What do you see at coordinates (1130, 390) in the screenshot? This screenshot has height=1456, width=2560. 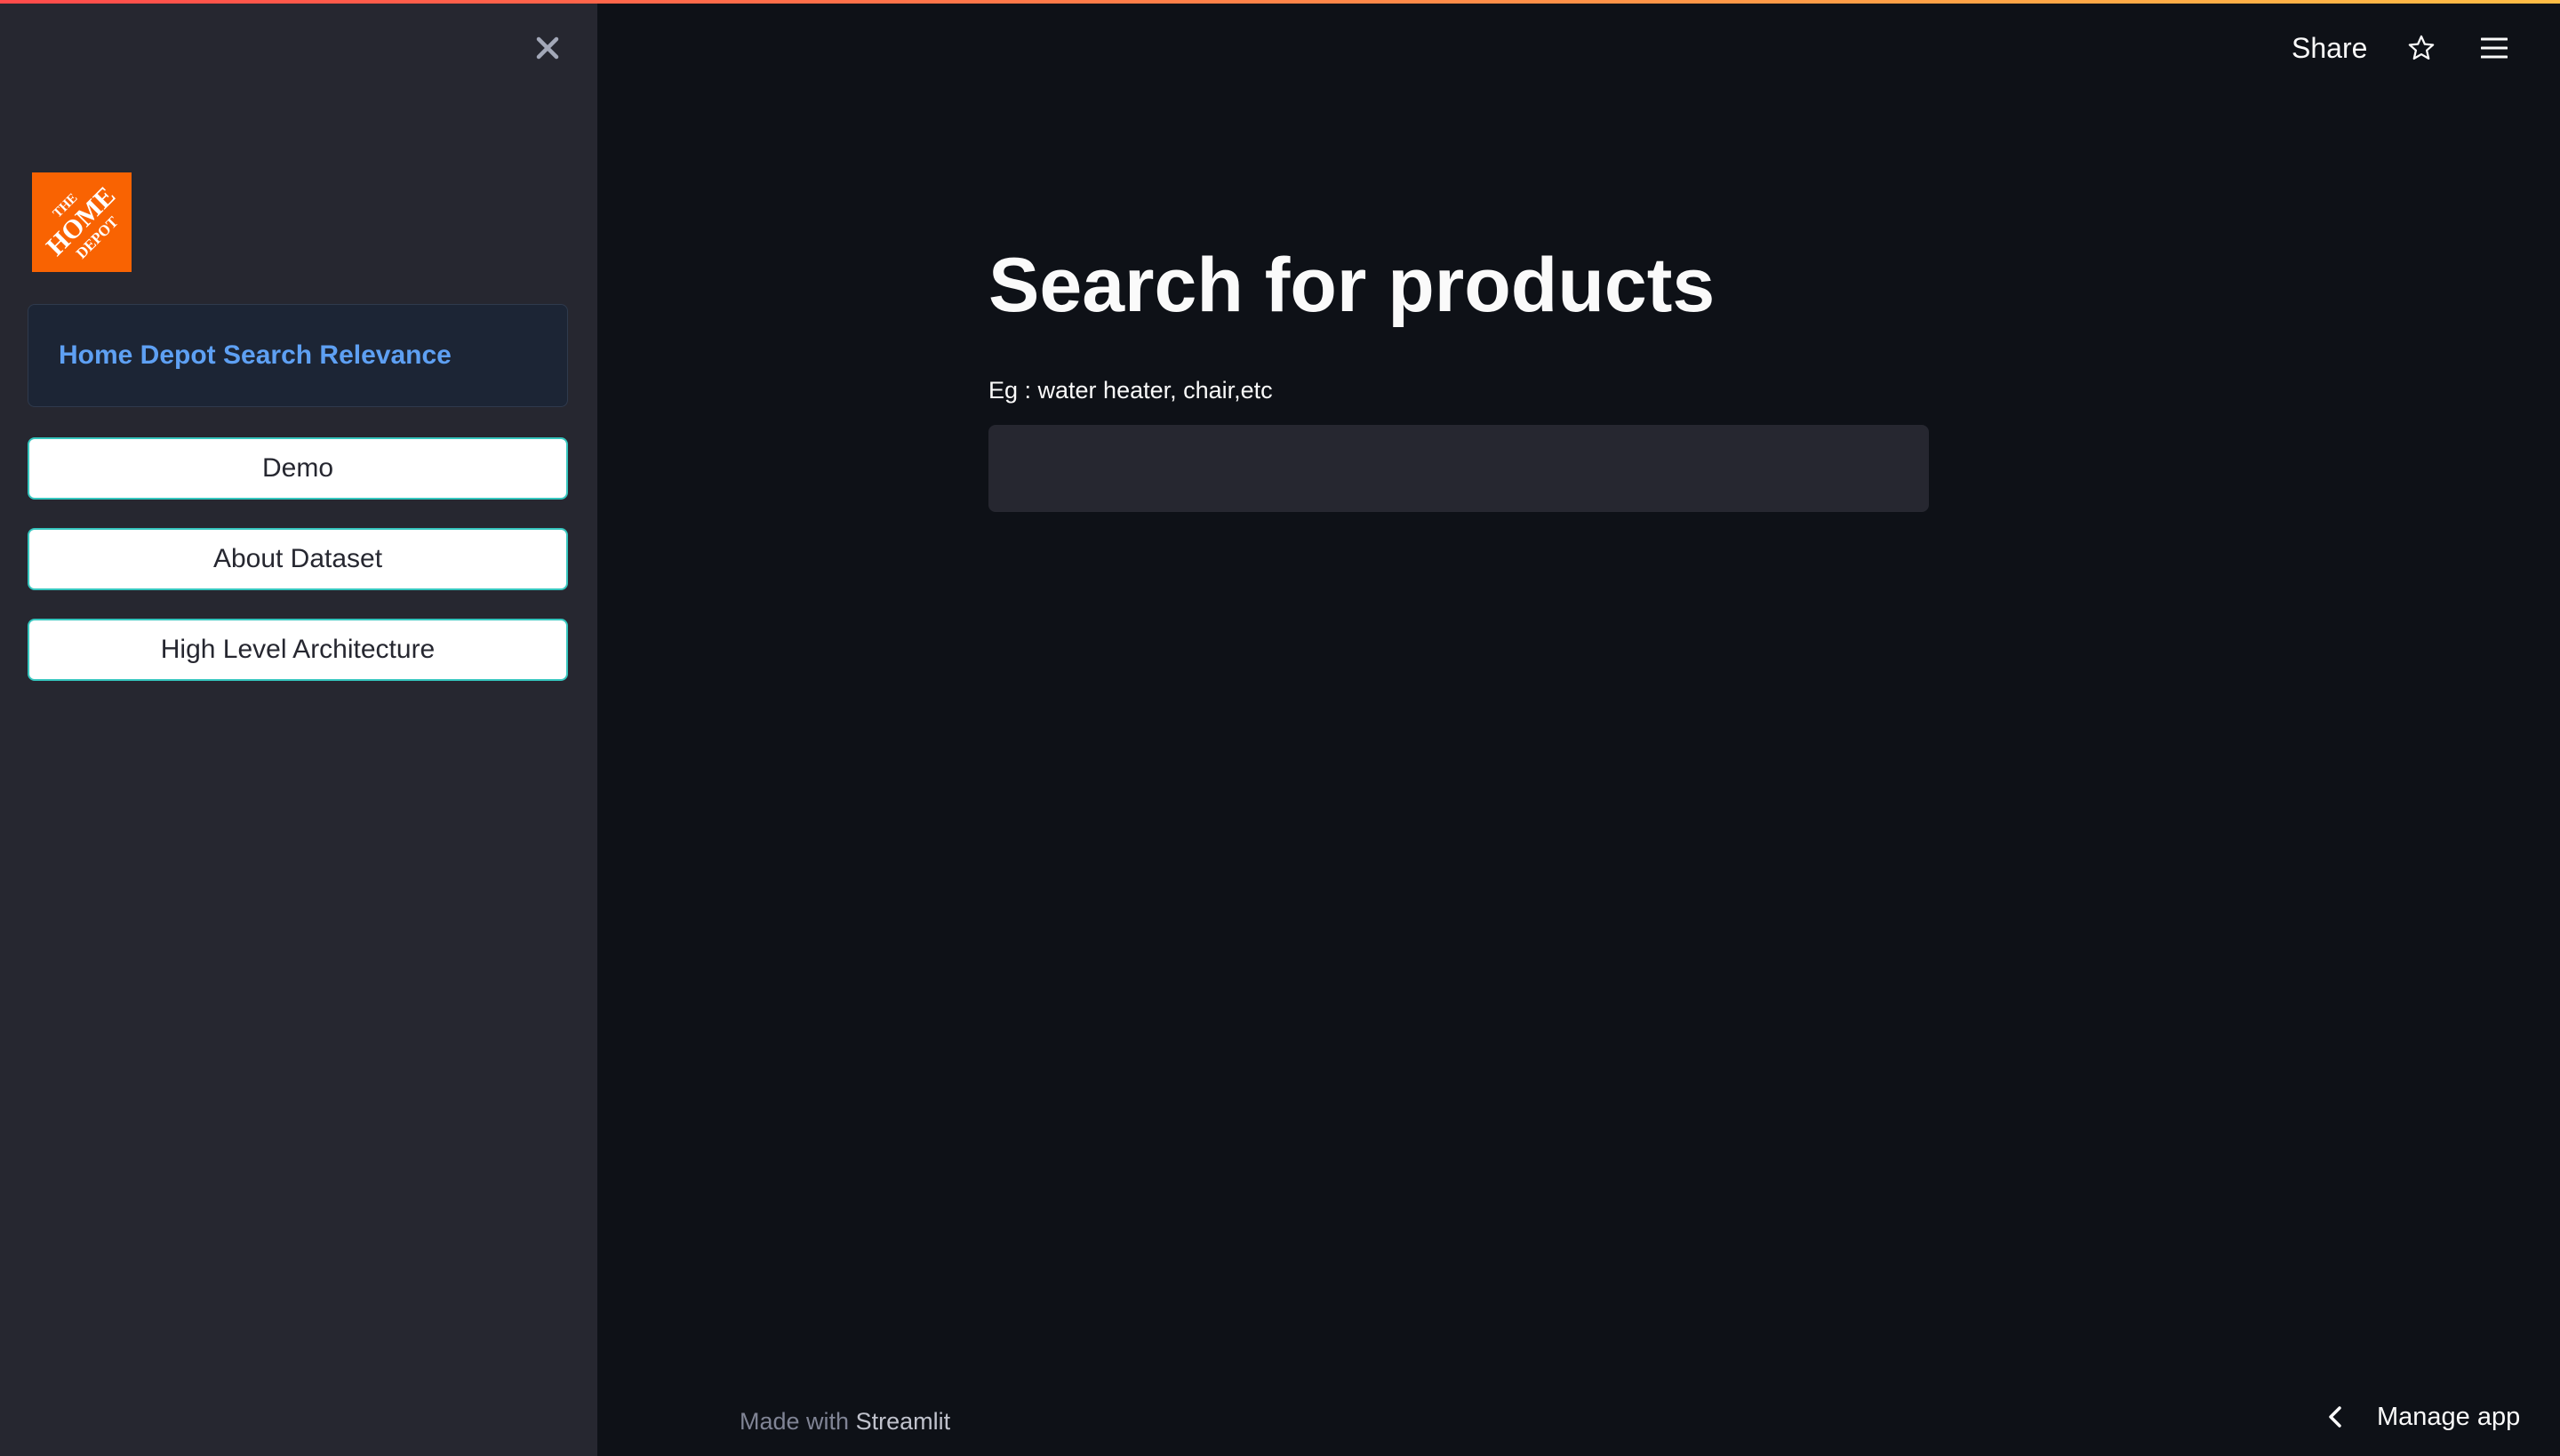 I see `search-input-label: Eg : water heater, chair,etc` at bounding box center [1130, 390].